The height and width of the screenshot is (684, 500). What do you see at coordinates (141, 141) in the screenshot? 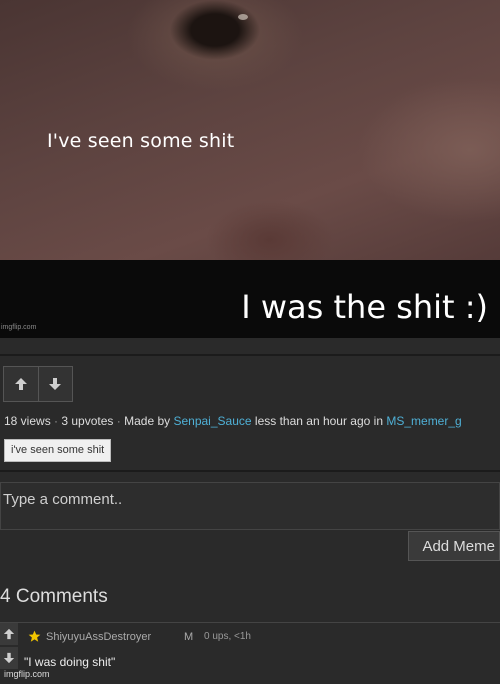
I see `meme-top-text: I've seen some shit` at bounding box center [141, 141].